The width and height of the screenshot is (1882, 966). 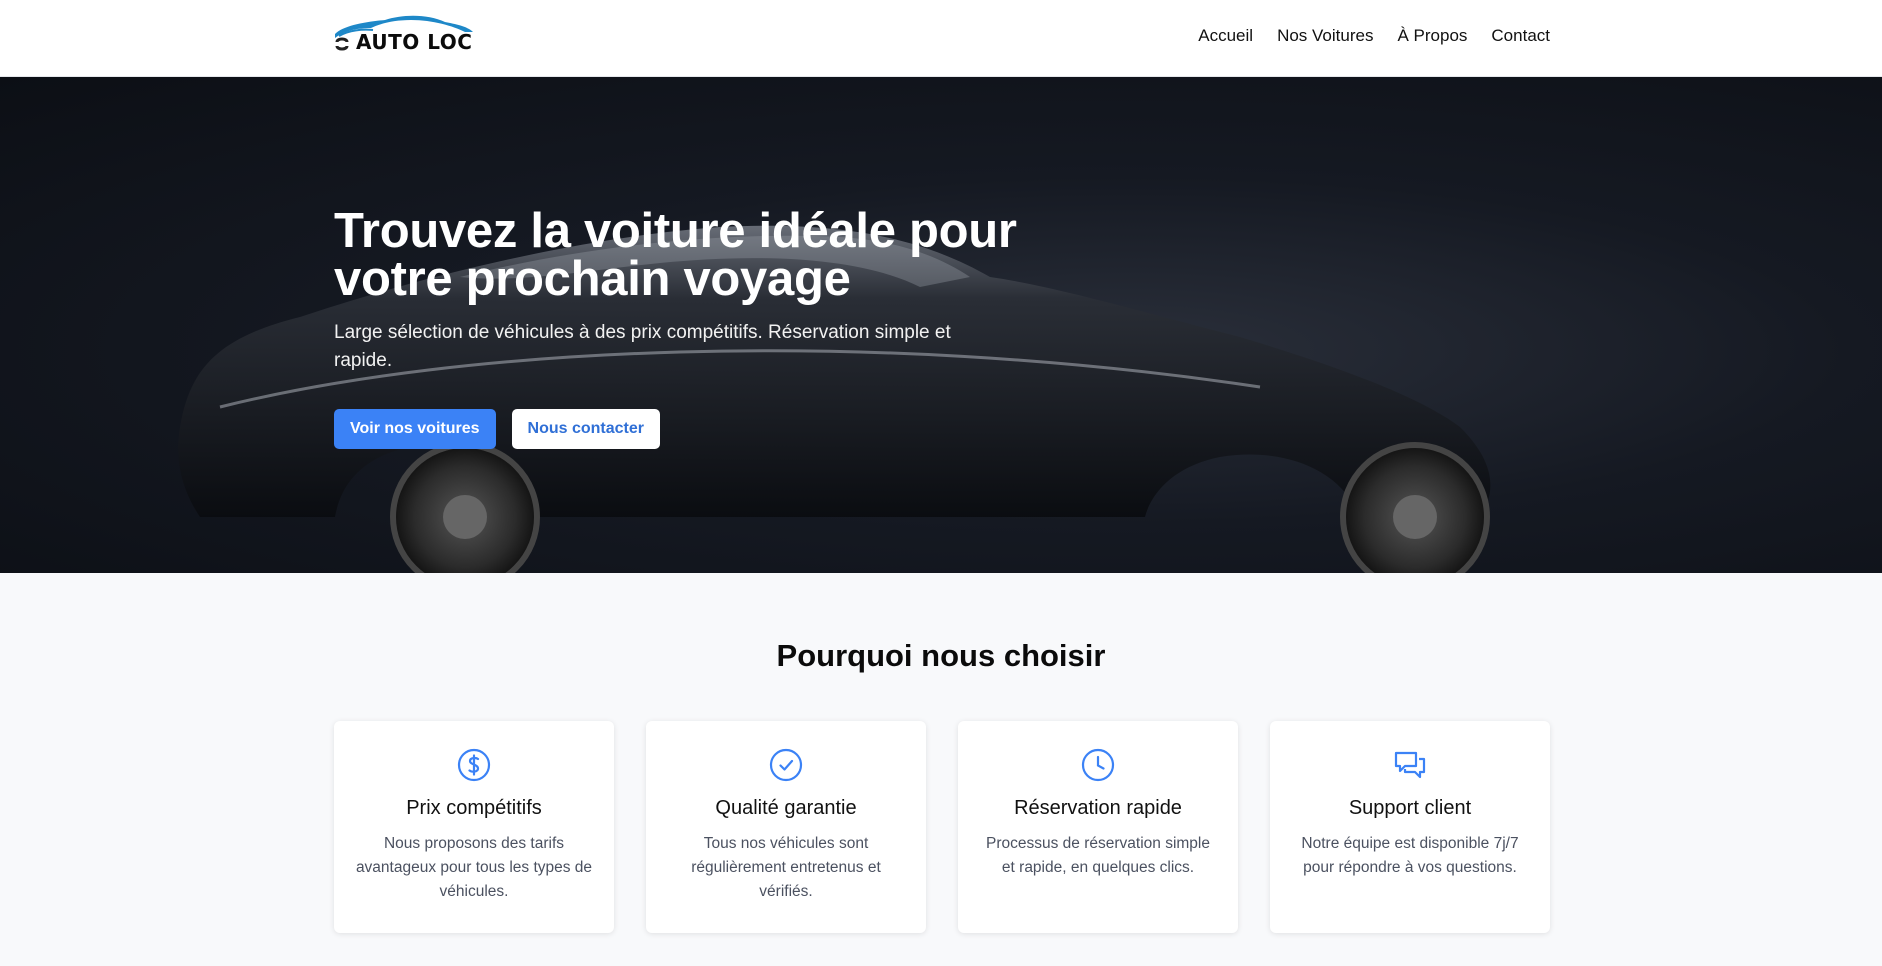 What do you see at coordinates (474, 808) in the screenshot?
I see `feature-title: Prix compétitifs` at bounding box center [474, 808].